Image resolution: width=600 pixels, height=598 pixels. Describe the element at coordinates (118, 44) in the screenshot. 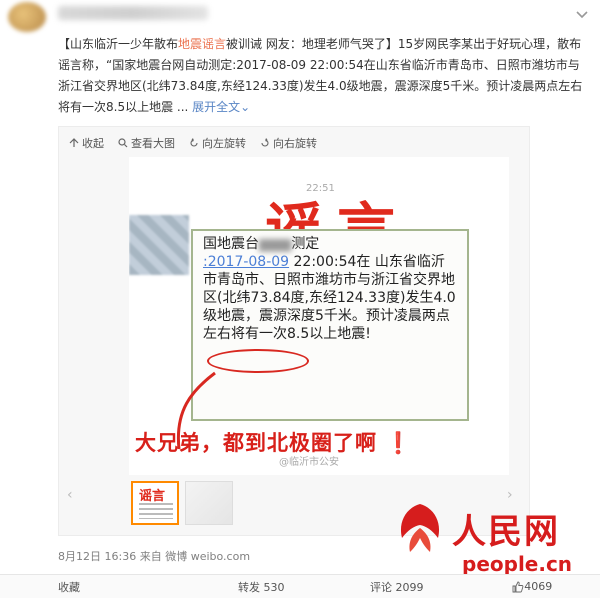

I see `topic-prefix: 【山东临沂一少年散布` at that location.